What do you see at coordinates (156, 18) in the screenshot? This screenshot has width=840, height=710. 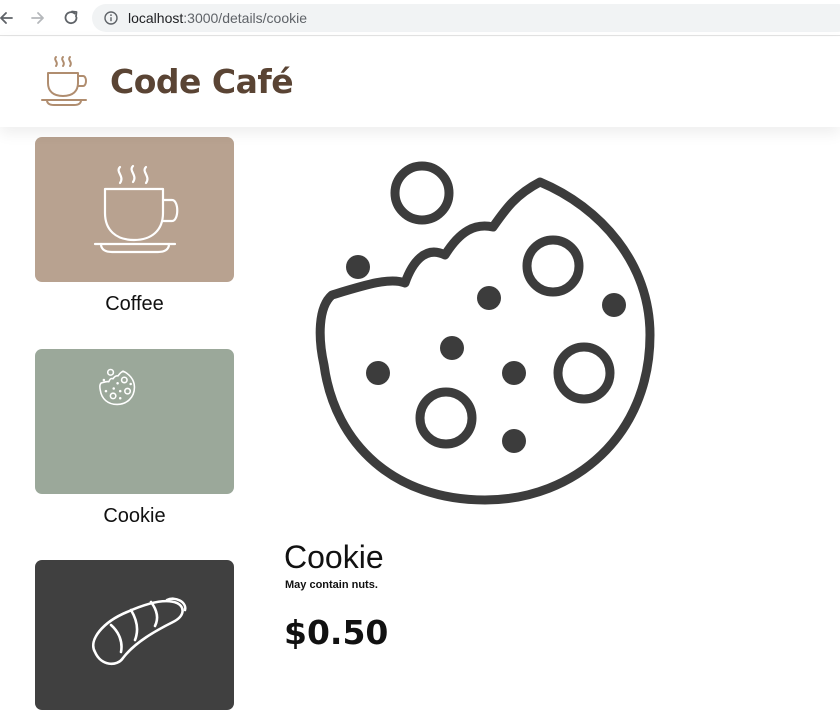 I see `url-host: localhost` at bounding box center [156, 18].